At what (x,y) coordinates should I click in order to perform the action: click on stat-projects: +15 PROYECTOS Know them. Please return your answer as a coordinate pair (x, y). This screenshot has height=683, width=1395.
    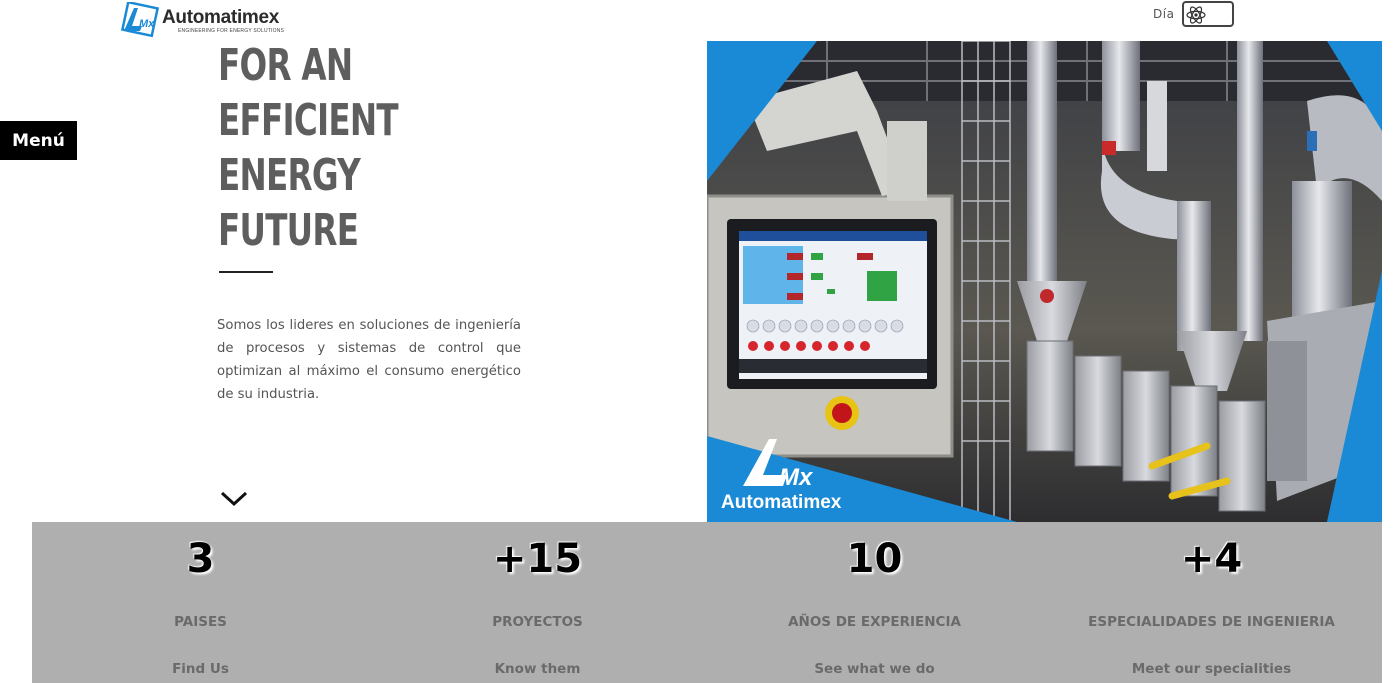
    Looking at the image, I should click on (537, 602).